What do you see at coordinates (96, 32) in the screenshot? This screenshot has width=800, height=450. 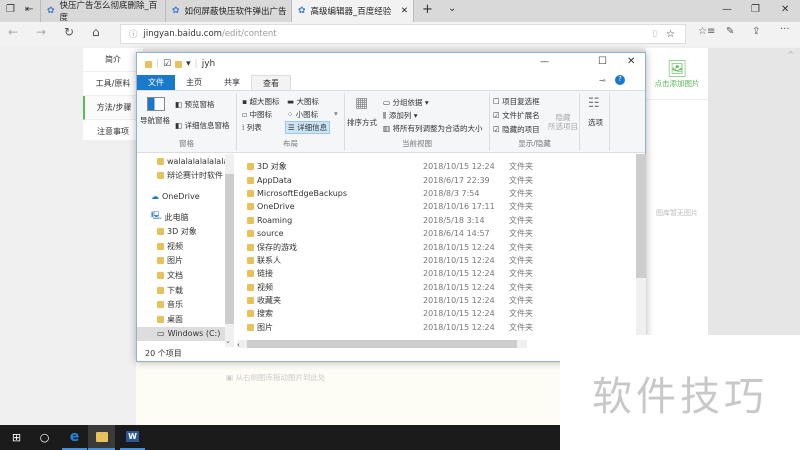 I see `home-icon: ⌂` at bounding box center [96, 32].